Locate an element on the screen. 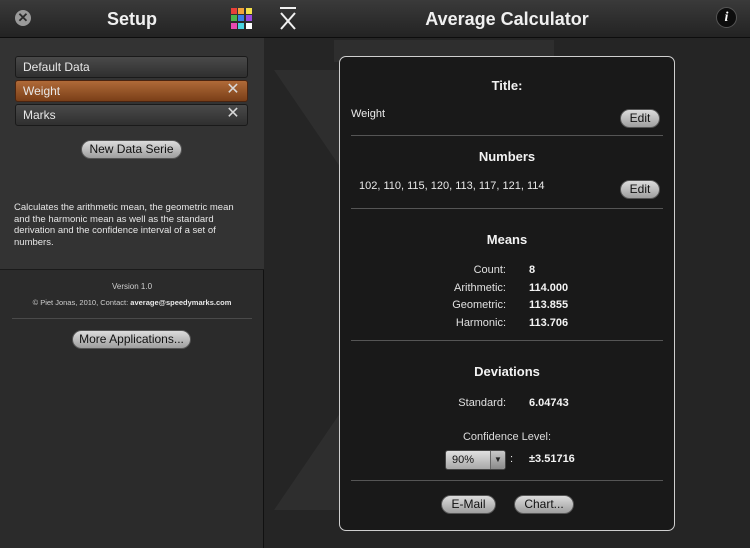 The height and width of the screenshot is (548, 750). email-button: E-Mail is located at coordinates (468, 504).